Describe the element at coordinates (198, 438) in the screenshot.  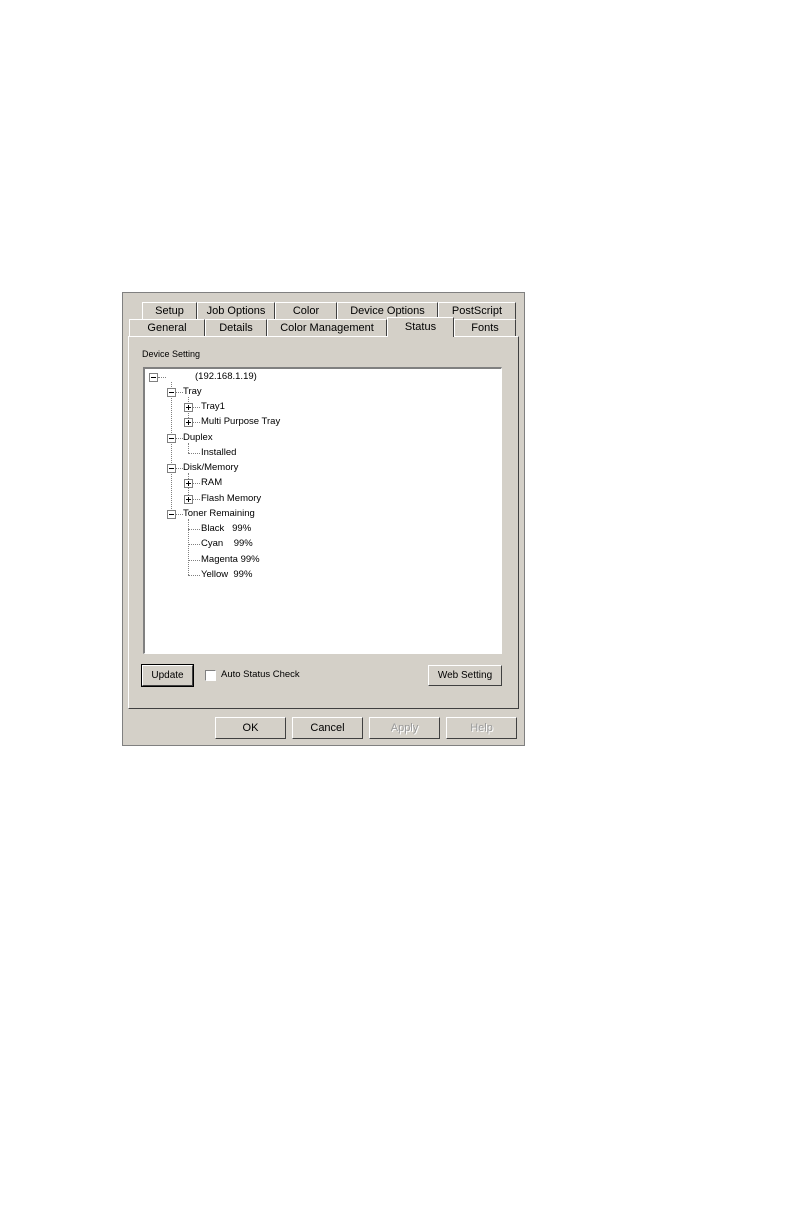
I see `tree-node-duplex: Duplex` at that location.